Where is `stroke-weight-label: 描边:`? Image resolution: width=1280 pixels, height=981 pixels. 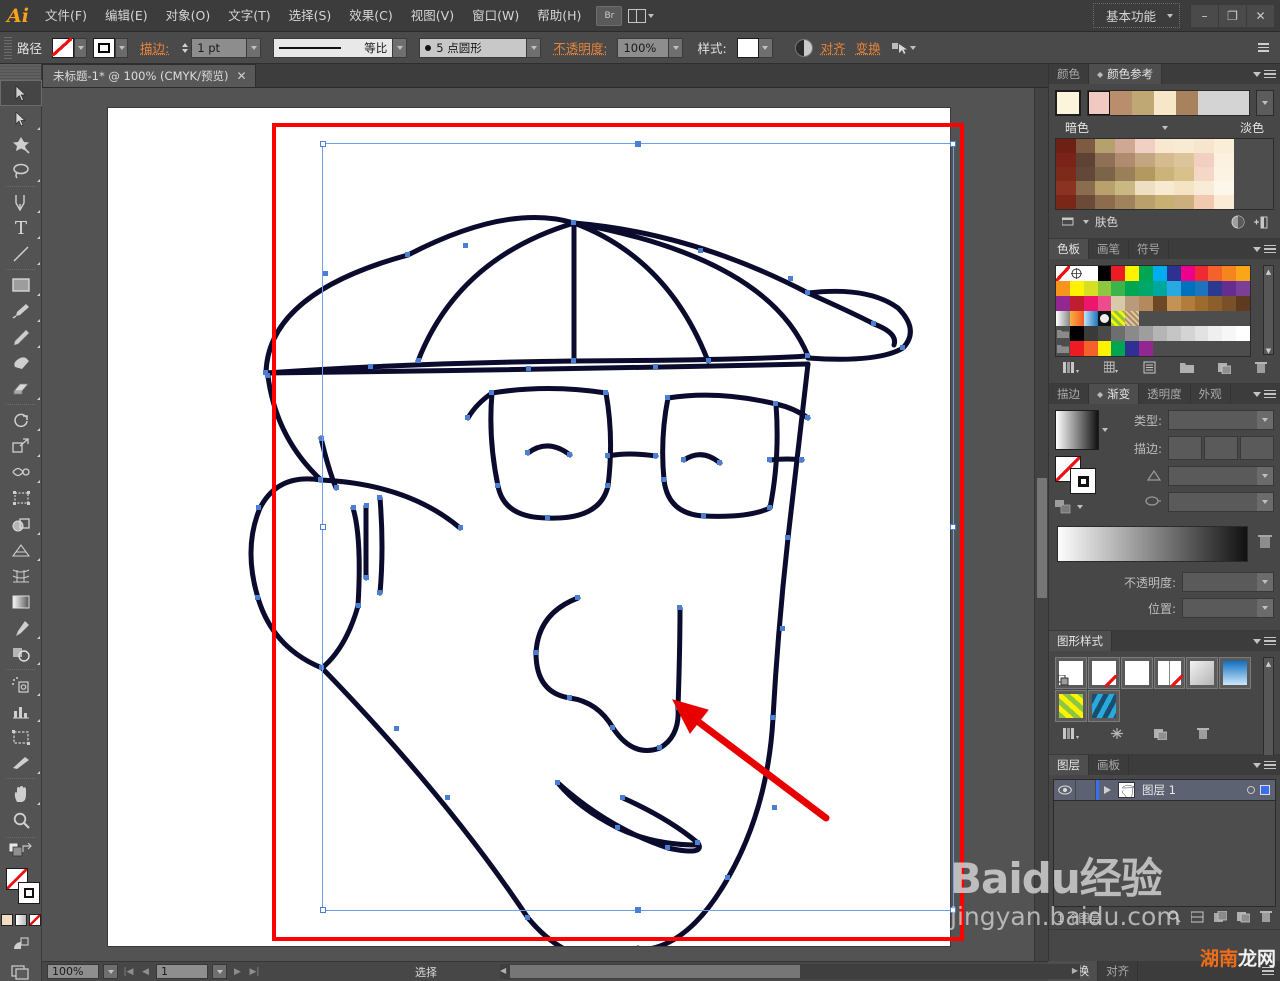
stroke-weight-label: 描边: is located at coordinates (154, 47).